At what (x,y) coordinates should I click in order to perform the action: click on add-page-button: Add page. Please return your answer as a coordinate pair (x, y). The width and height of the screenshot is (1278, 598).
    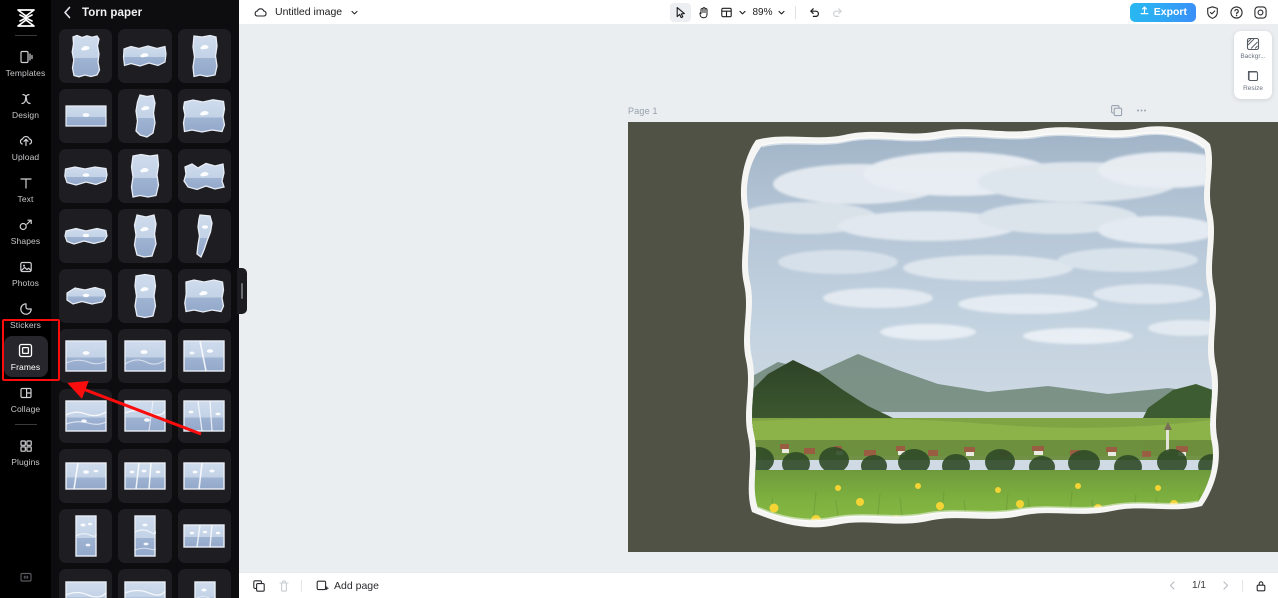
    Looking at the image, I should click on (346, 585).